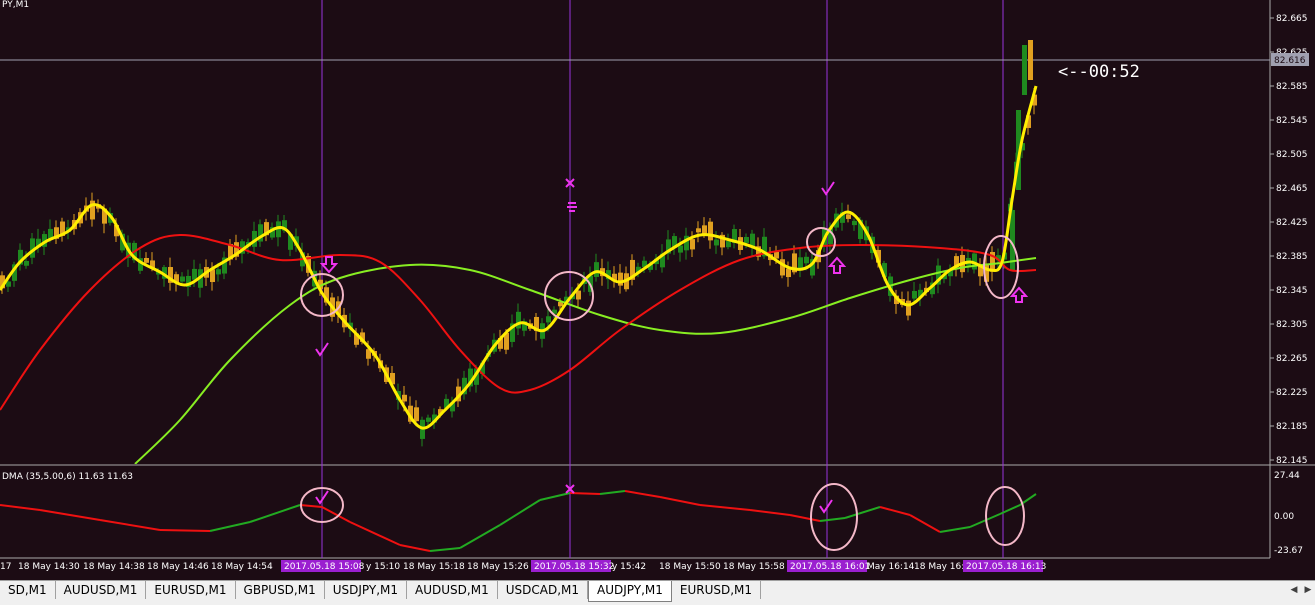 The image size is (1315, 605). I want to click on time-label: y 15:42, so click(629, 567).